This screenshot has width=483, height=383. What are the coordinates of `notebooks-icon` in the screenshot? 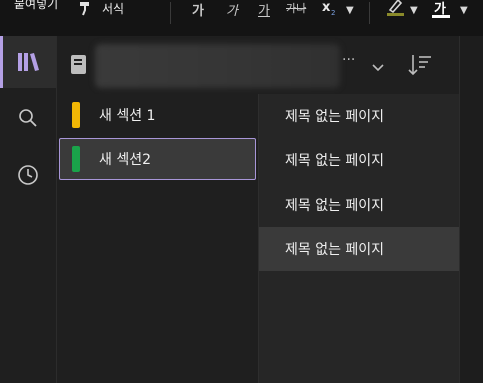 It's located at (29, 64).